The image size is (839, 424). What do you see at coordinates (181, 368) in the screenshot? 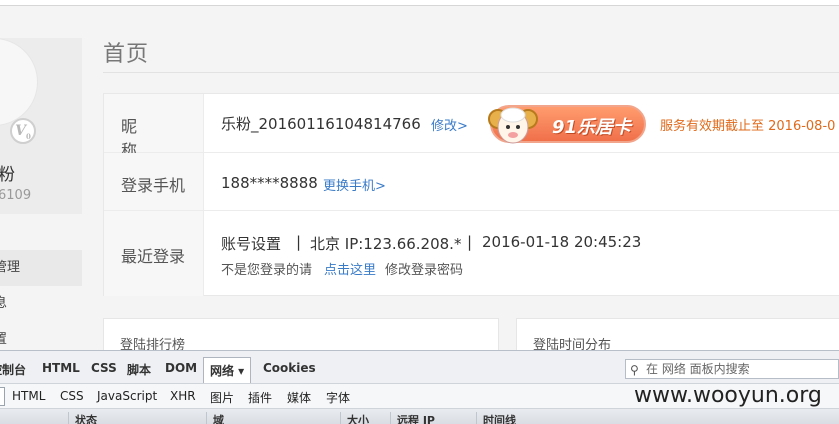
I see `tab-dom: DOM` at bounding box center [181, 368].